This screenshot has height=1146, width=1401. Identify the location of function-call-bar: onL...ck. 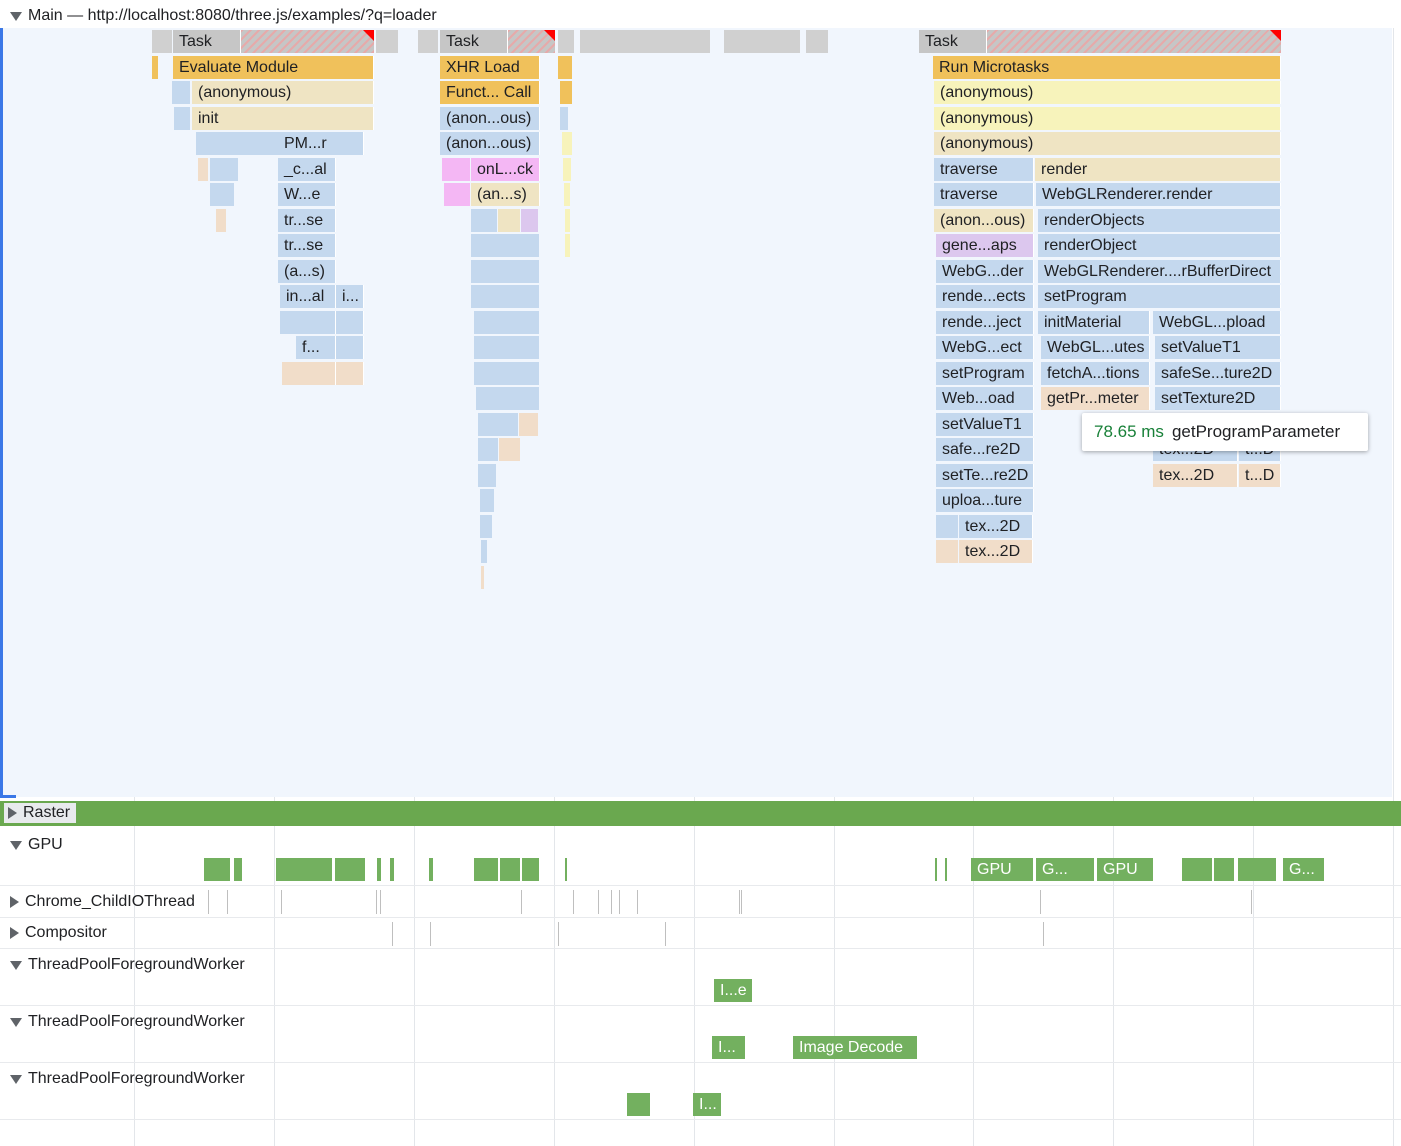
(505, 169).